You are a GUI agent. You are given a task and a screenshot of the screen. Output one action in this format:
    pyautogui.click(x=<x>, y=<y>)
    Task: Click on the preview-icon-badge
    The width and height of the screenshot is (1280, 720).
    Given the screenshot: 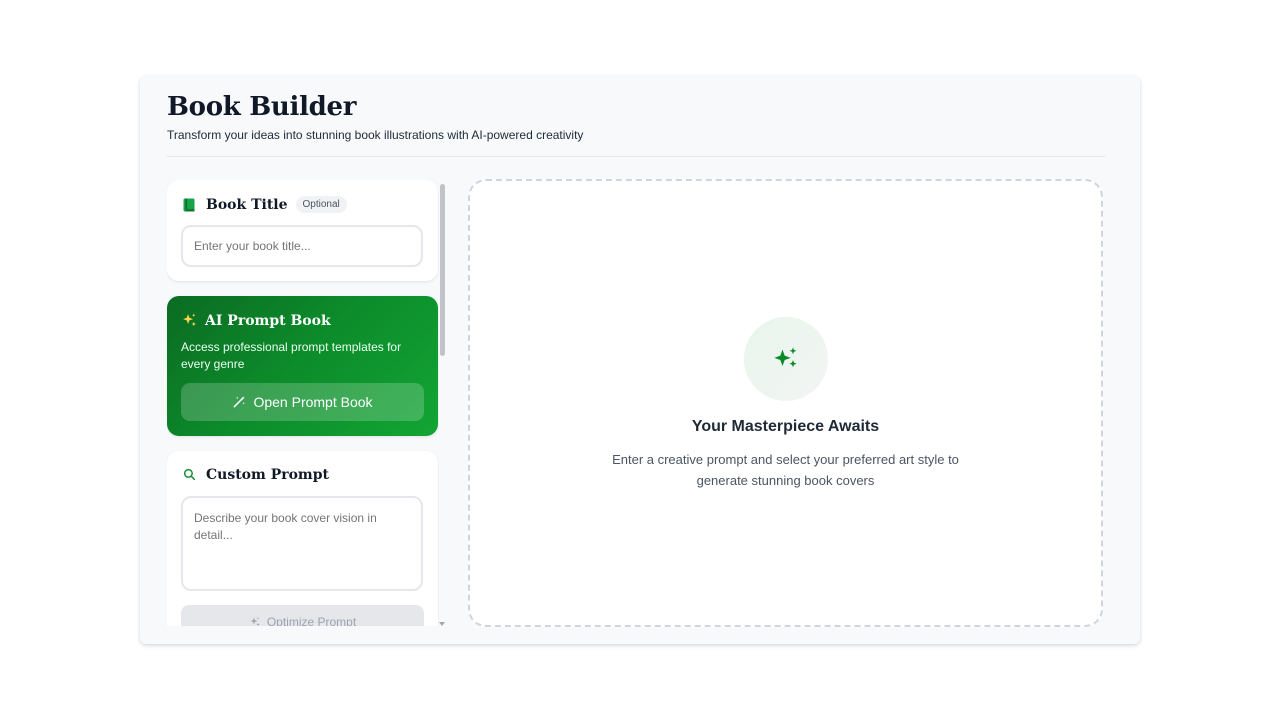 What is the action you would take?
    pyautogui.click(x=786, y=359)
    